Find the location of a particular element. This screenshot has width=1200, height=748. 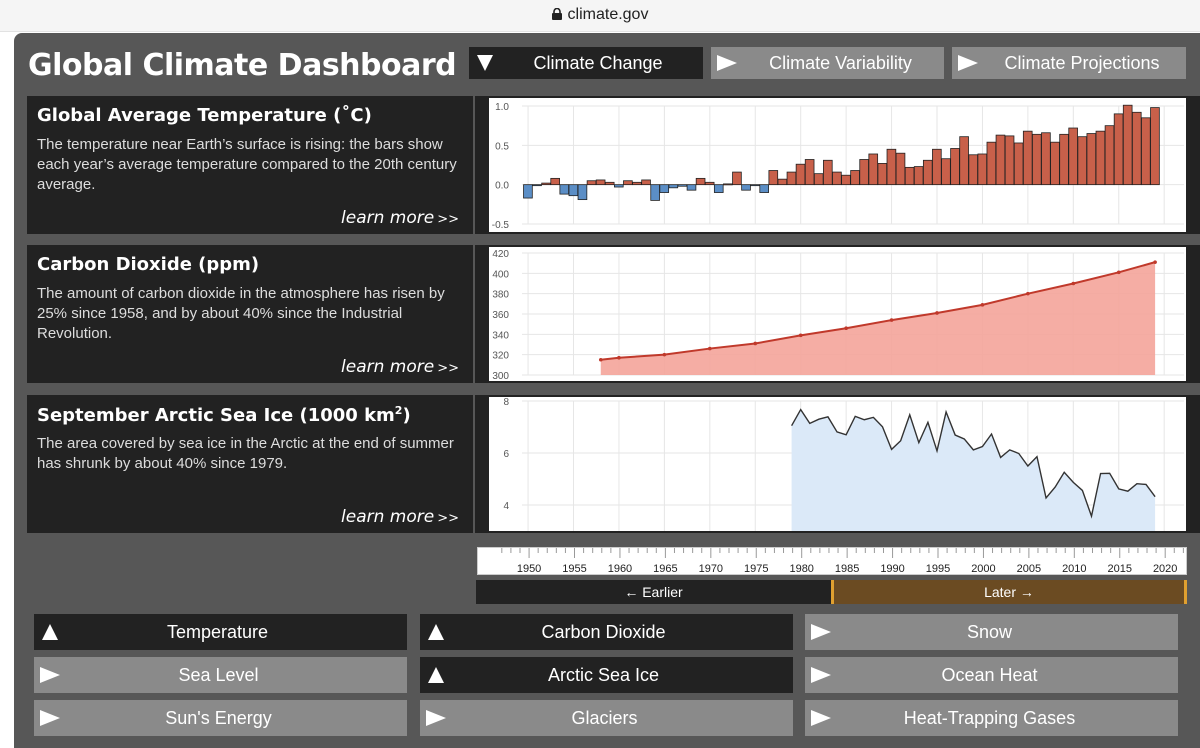

y-tick-label: 340 is located at coordinates (500, 335).